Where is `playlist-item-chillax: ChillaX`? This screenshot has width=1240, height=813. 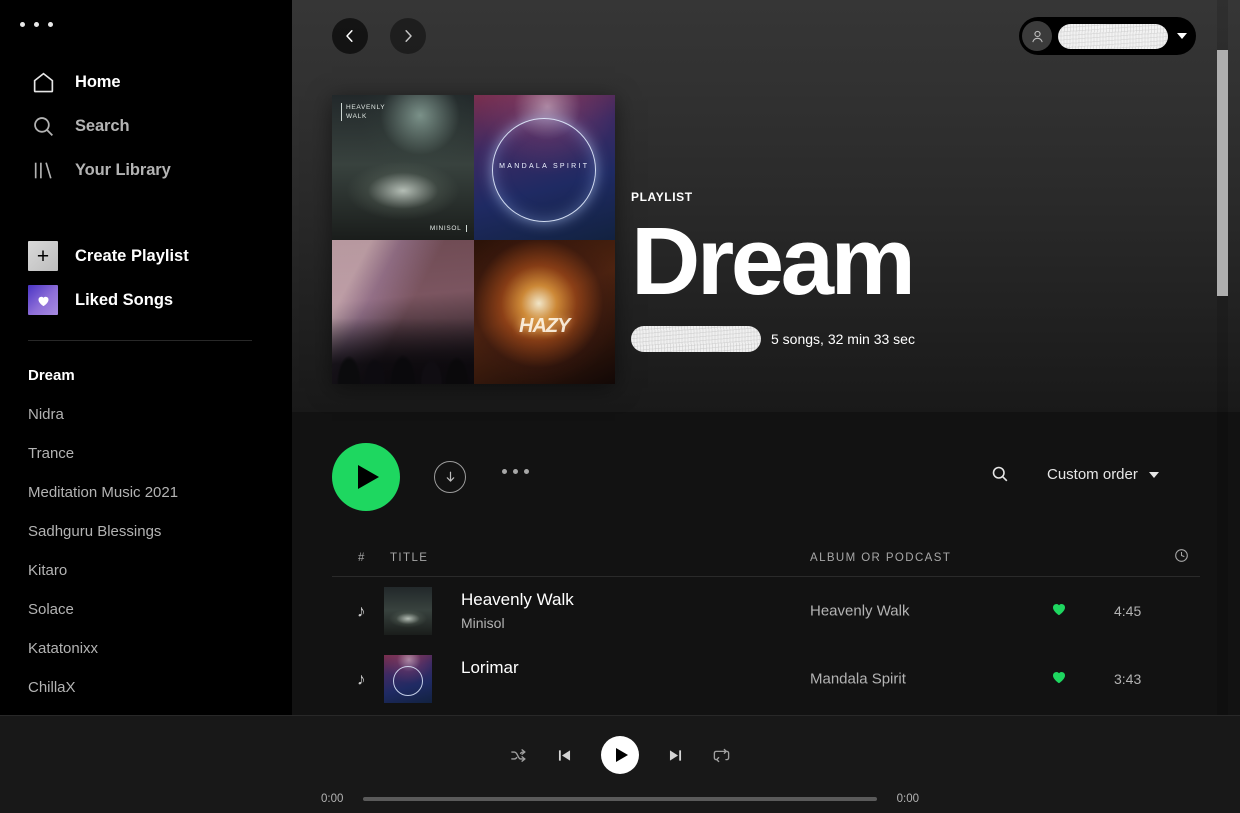
playlist-item-chillax: ChillaX is located at coordinates (146, 687).